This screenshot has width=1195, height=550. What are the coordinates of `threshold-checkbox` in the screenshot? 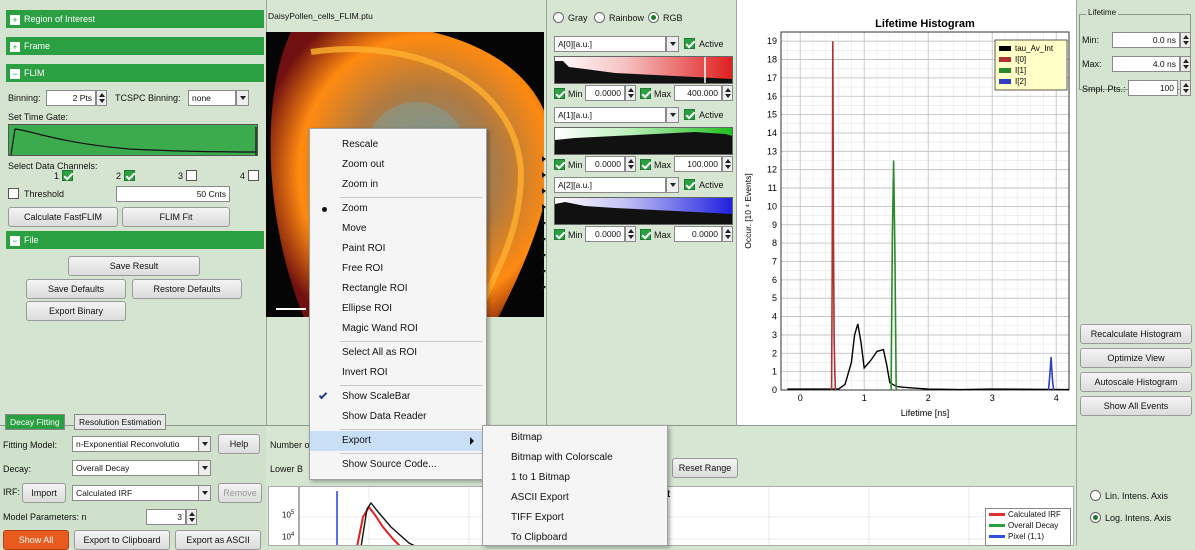 It's located at (13, 193).